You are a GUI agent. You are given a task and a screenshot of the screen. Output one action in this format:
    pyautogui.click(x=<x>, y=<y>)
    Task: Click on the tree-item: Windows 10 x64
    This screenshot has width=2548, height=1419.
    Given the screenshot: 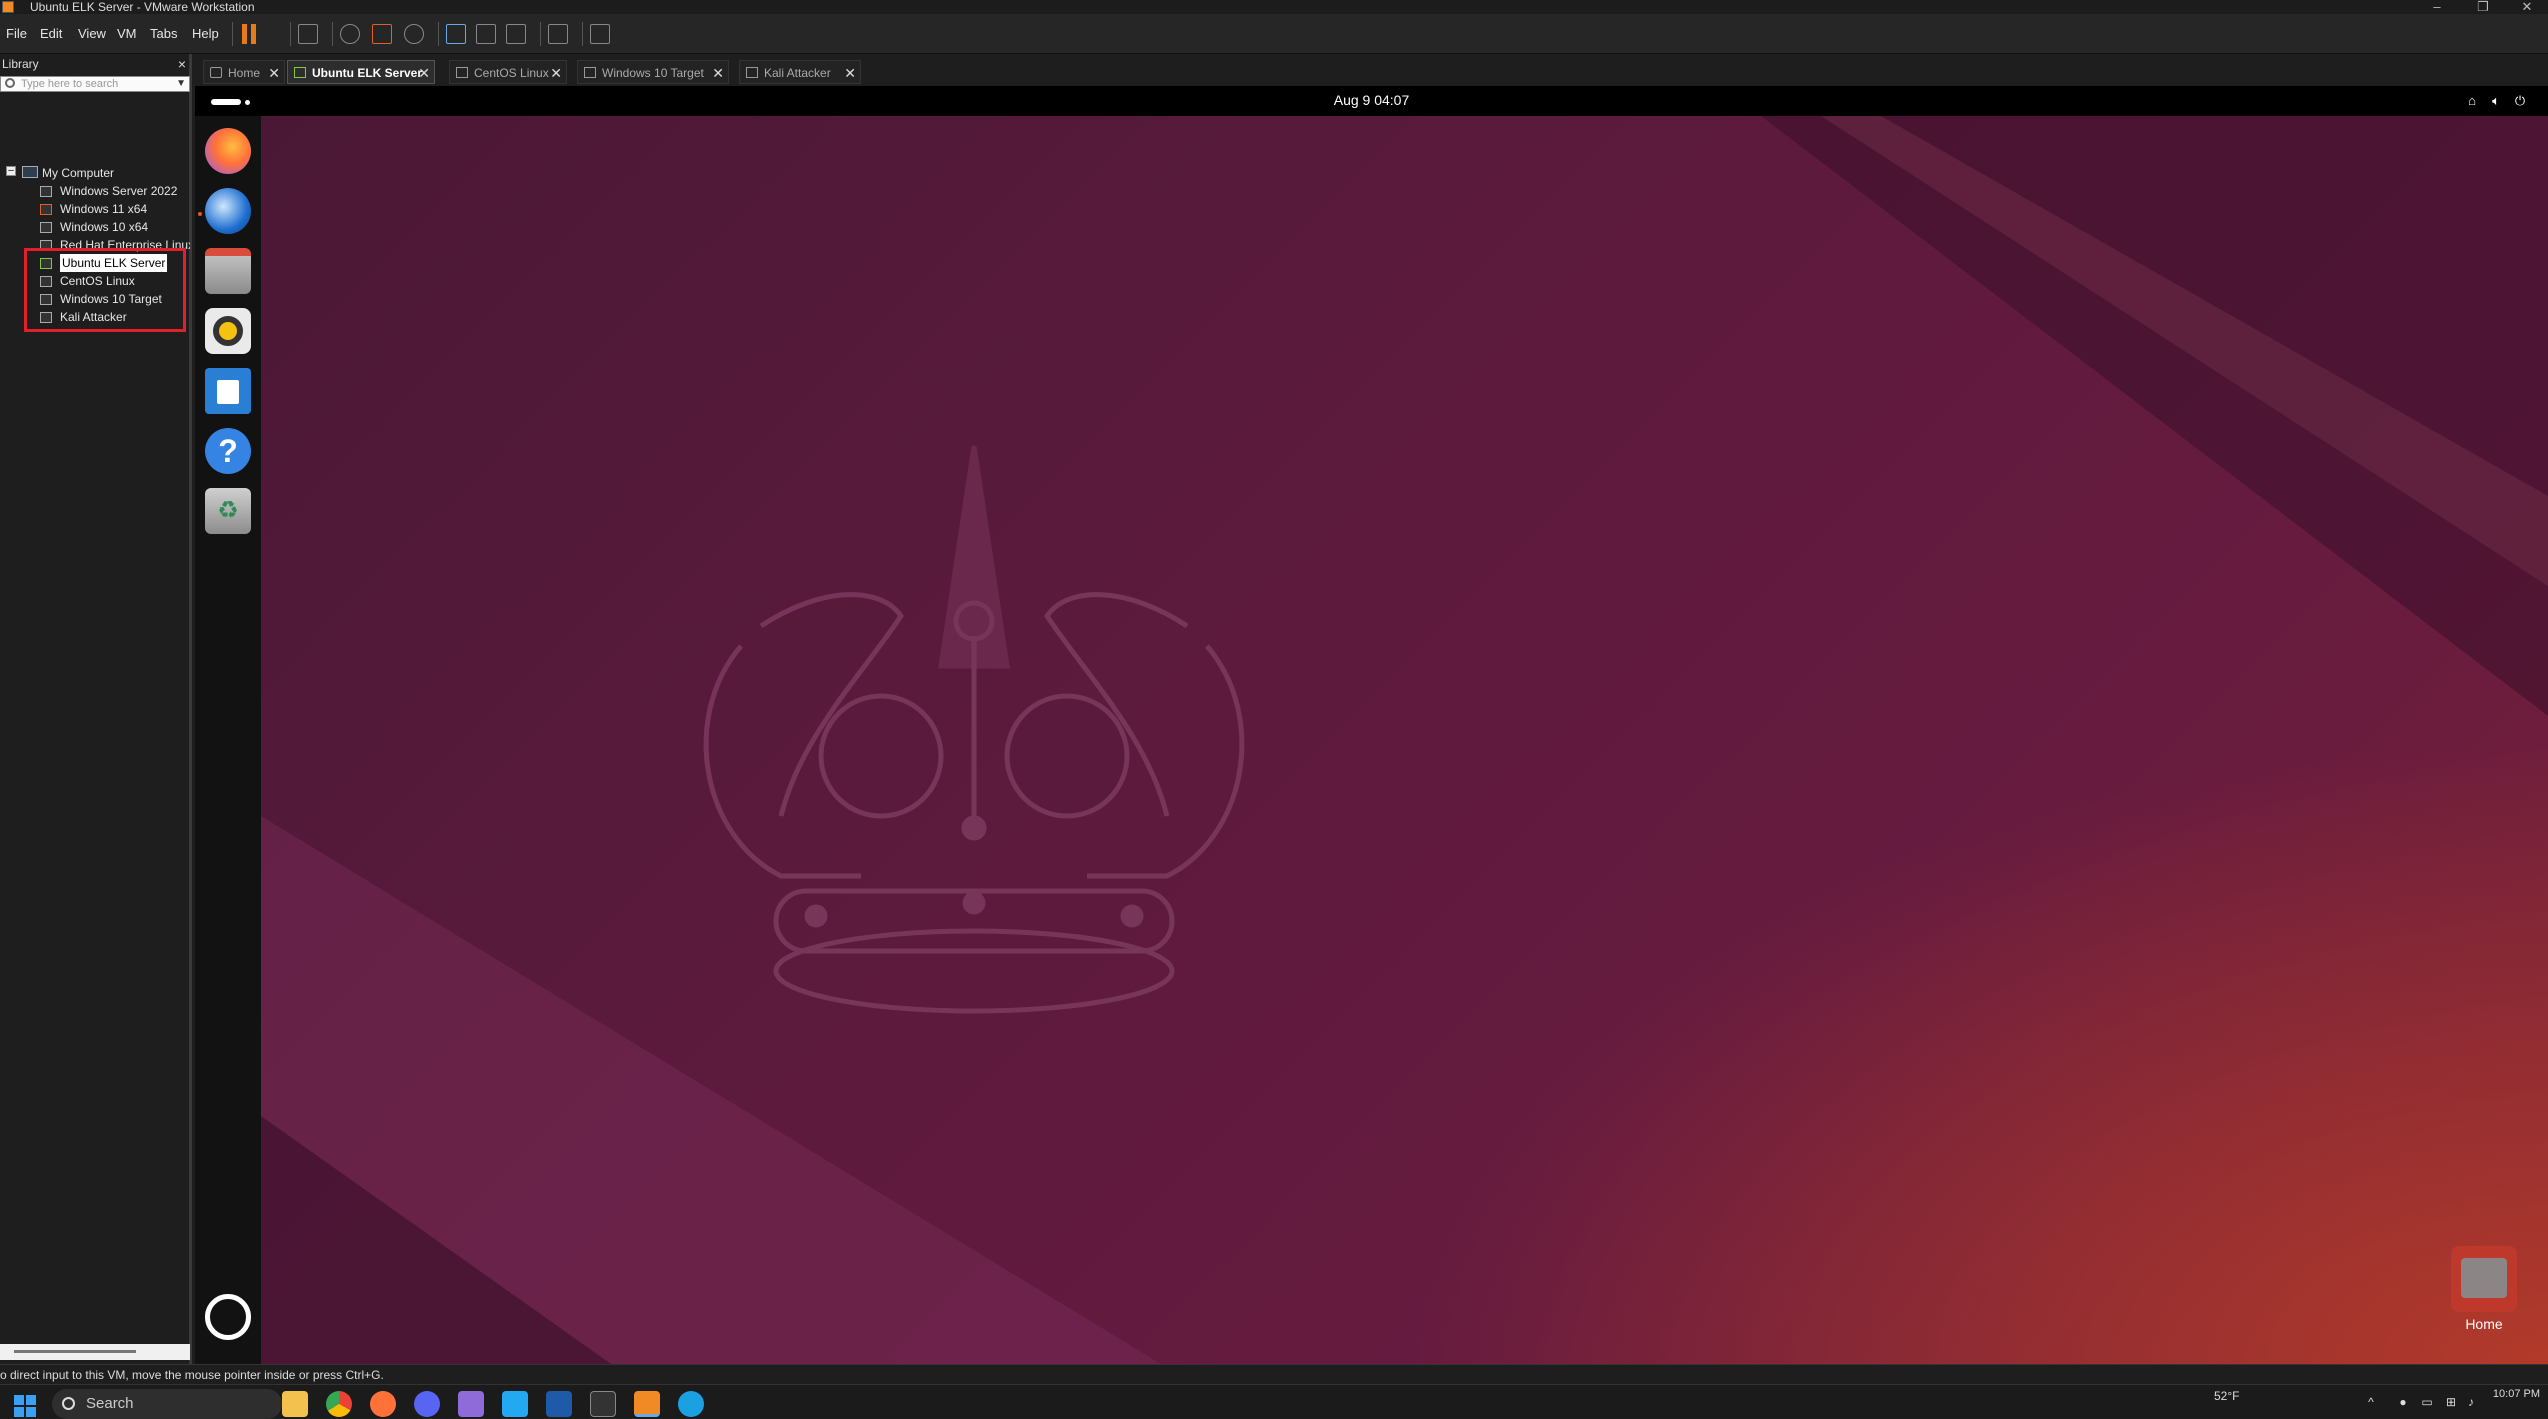 What is the action you would take?
    pyautogui.click(x=115, y=227)
    